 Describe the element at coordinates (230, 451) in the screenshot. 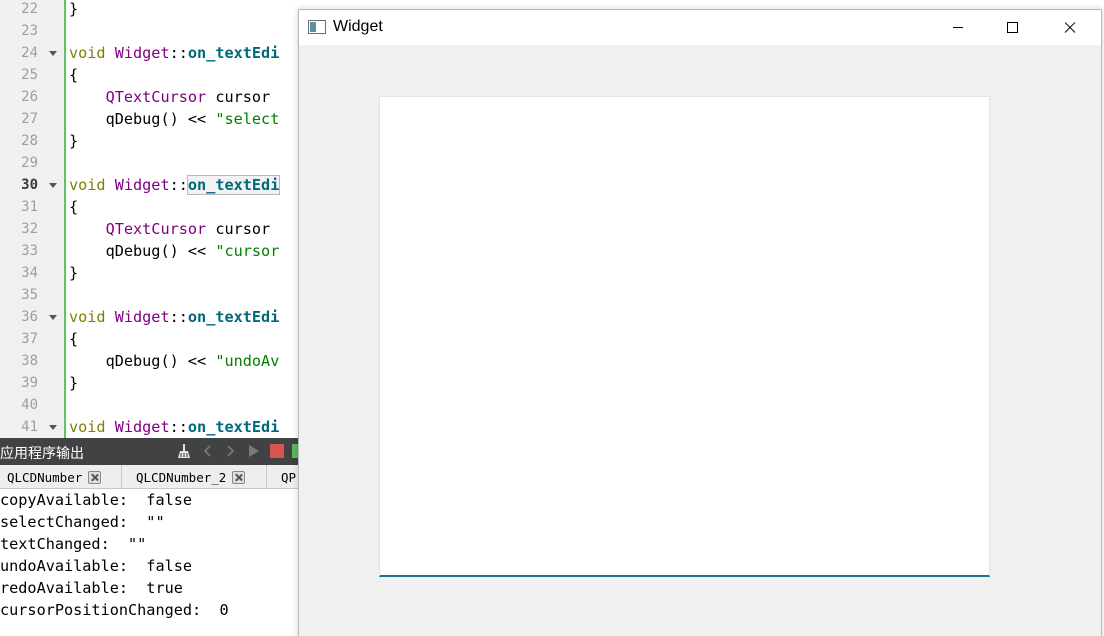

I see `next-item-icon` at that location.